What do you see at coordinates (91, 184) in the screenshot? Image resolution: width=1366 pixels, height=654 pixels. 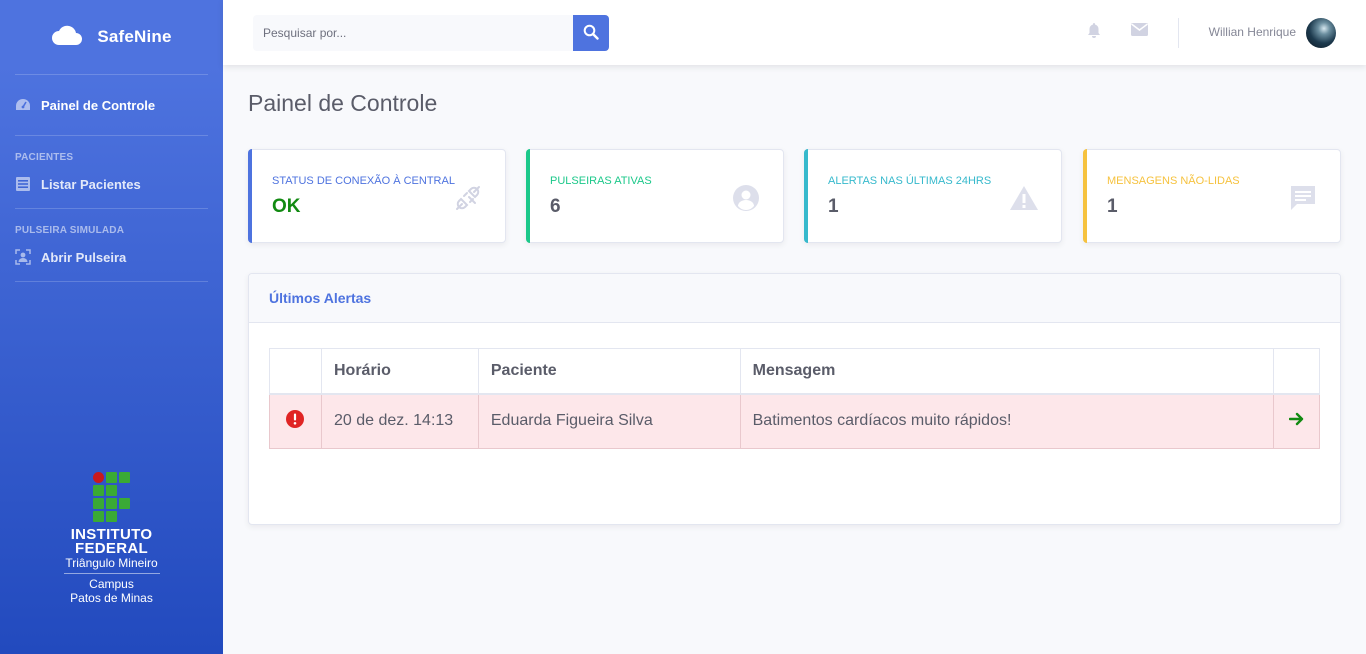 I see `sidebar-item-label: Listar Pacientes` at bounding box center [91, 184].